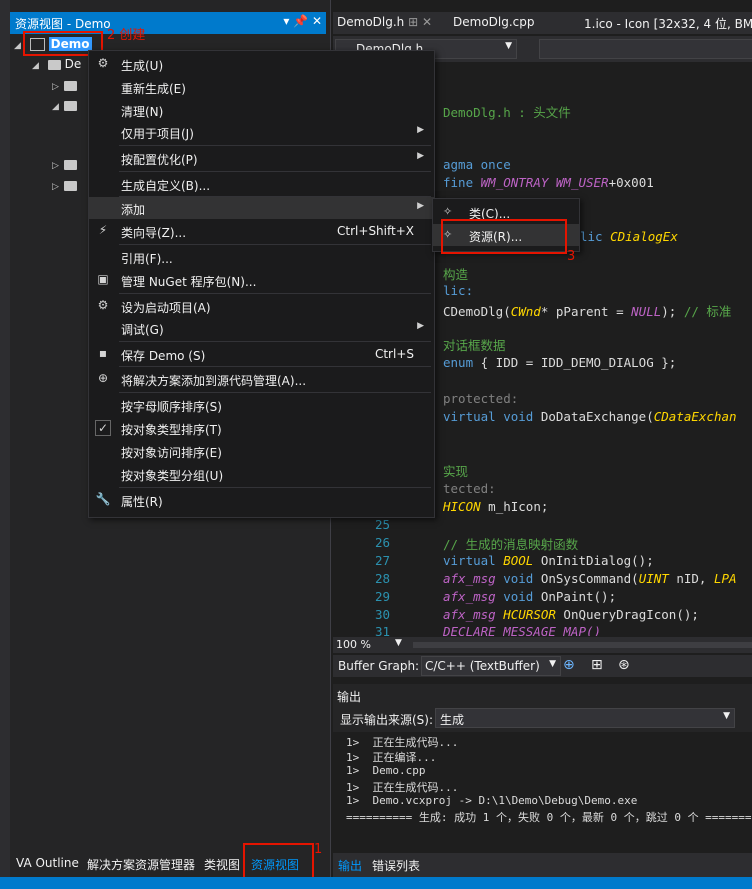 This screenshot has height=889, width=752. Describe the element at coordinates (571, 614) in the screenshot. I see `code-line: afx_msg HCURSOR OnQueryDragIcon();` at that location.